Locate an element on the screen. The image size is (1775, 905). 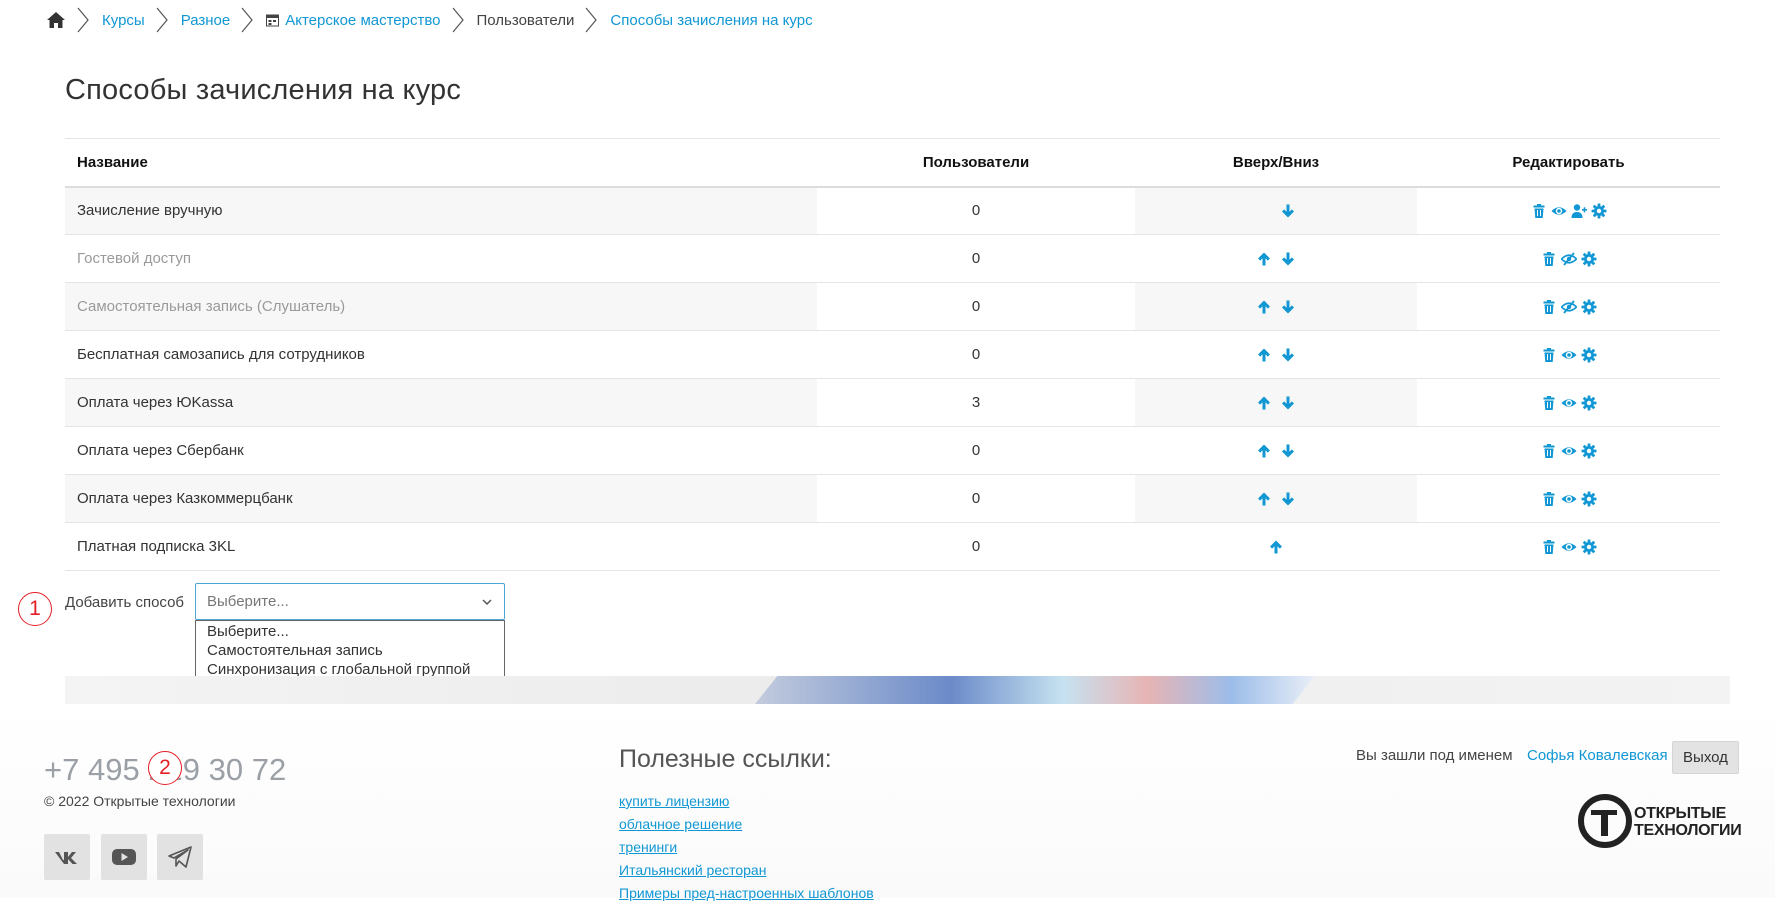
table-row: Оплата через ЮKassa 3 is located at coordinates (892, 402).